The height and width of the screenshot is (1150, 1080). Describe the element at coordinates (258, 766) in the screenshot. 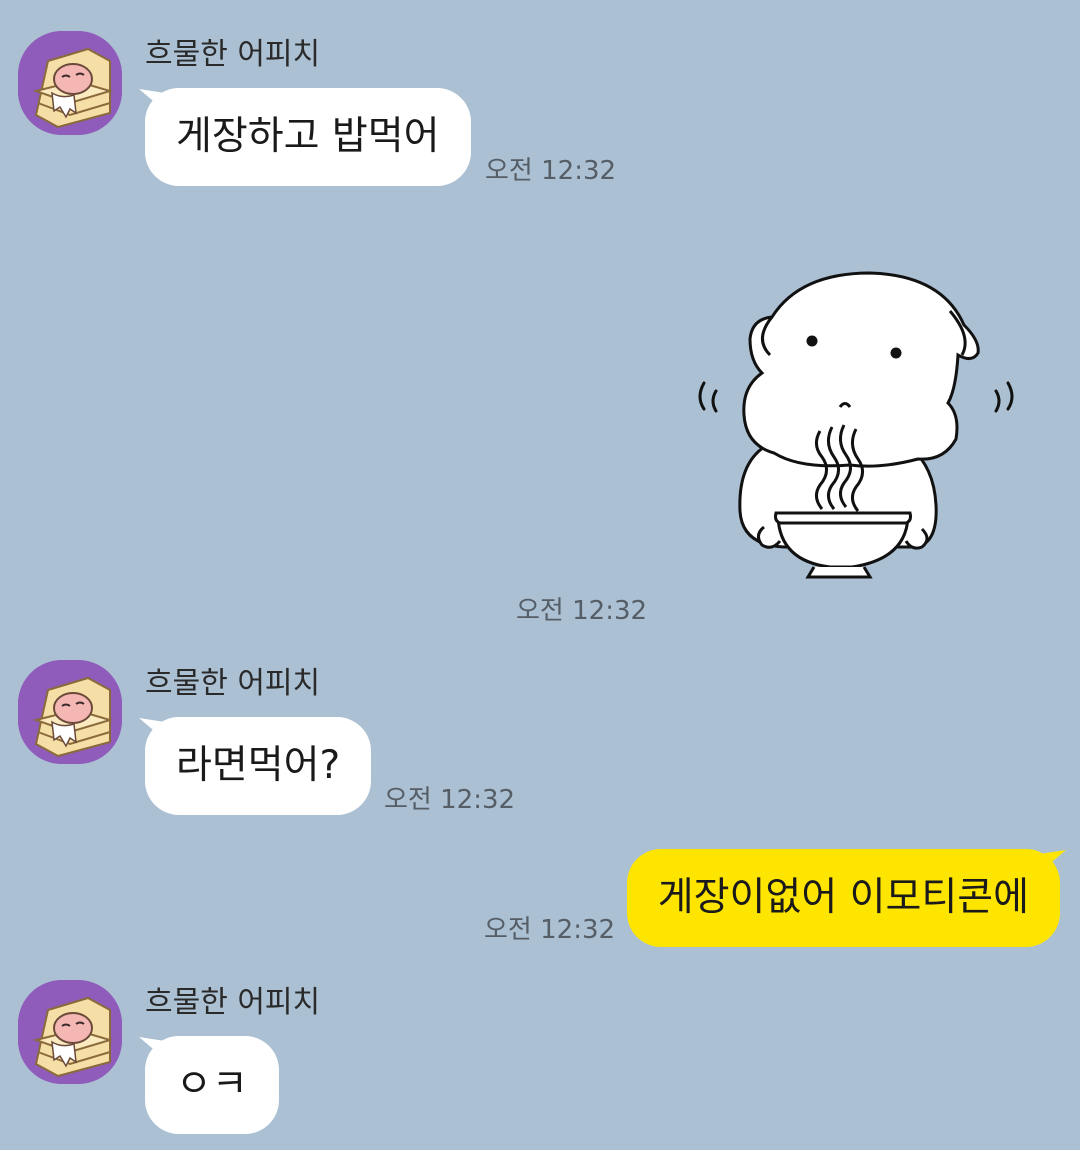

I see `message-bubble: 라면먹어?` at that location.